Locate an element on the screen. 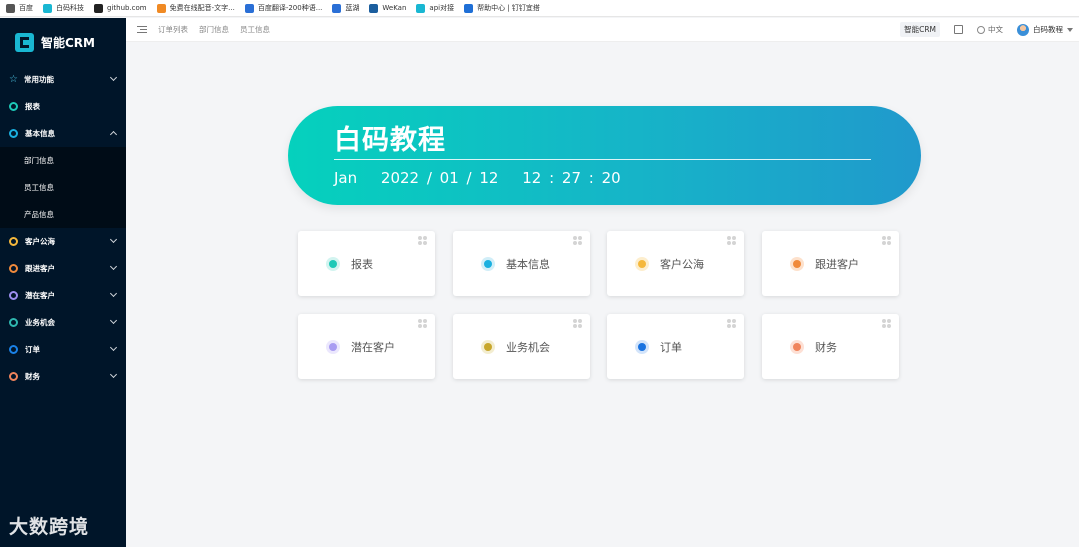 The image size is (1079, 547). sidebar-item-label: 常用功能 is located at coordinates (38, 79).